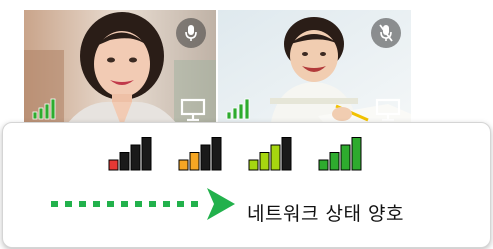 The height and width of the screenshot is (249, 493). I want to click on network-status-caption: 네트워크 상태 양호, so click(325, 214).